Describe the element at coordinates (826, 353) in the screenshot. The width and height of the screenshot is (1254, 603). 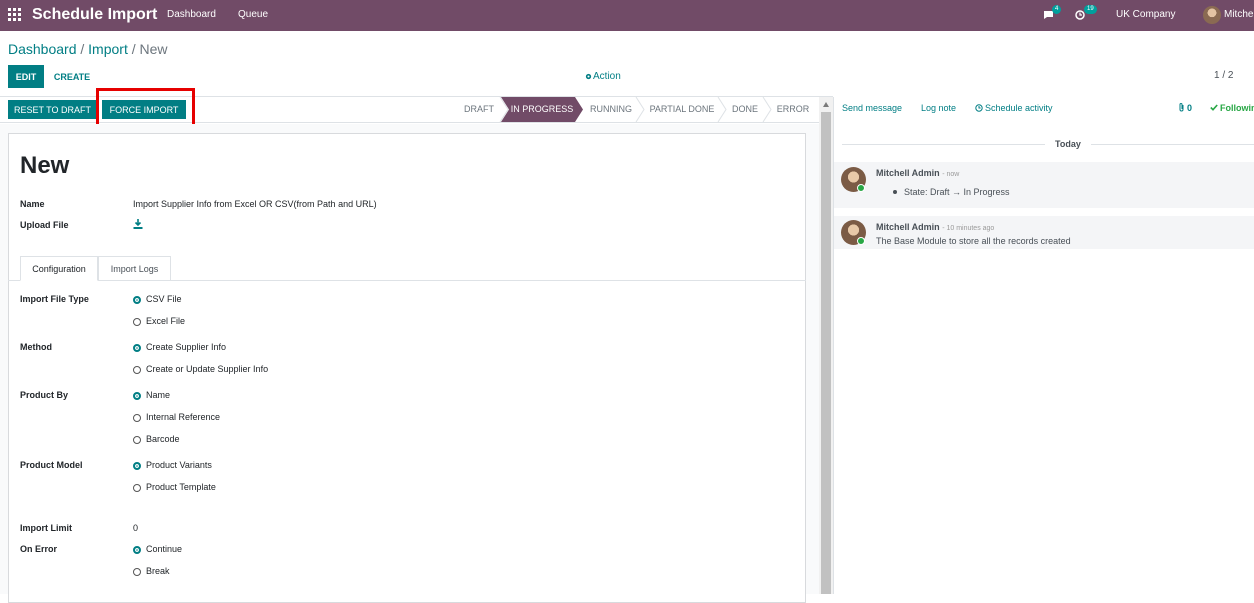
I see `scrollbar-thumb` at that location.